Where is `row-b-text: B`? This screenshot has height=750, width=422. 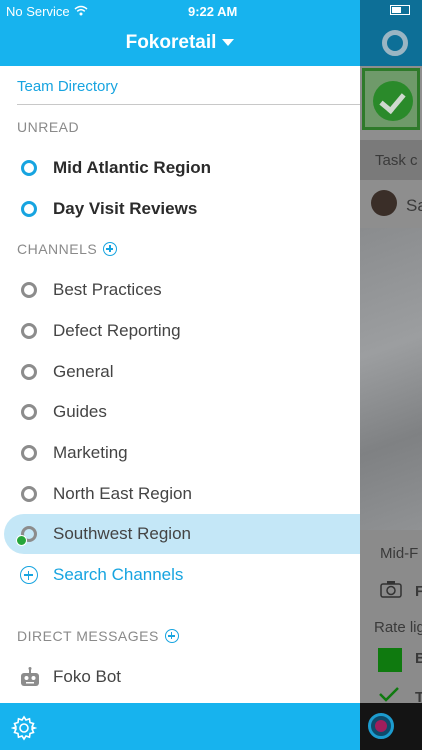
row-b-text: B is located at coordinates (418, 658).